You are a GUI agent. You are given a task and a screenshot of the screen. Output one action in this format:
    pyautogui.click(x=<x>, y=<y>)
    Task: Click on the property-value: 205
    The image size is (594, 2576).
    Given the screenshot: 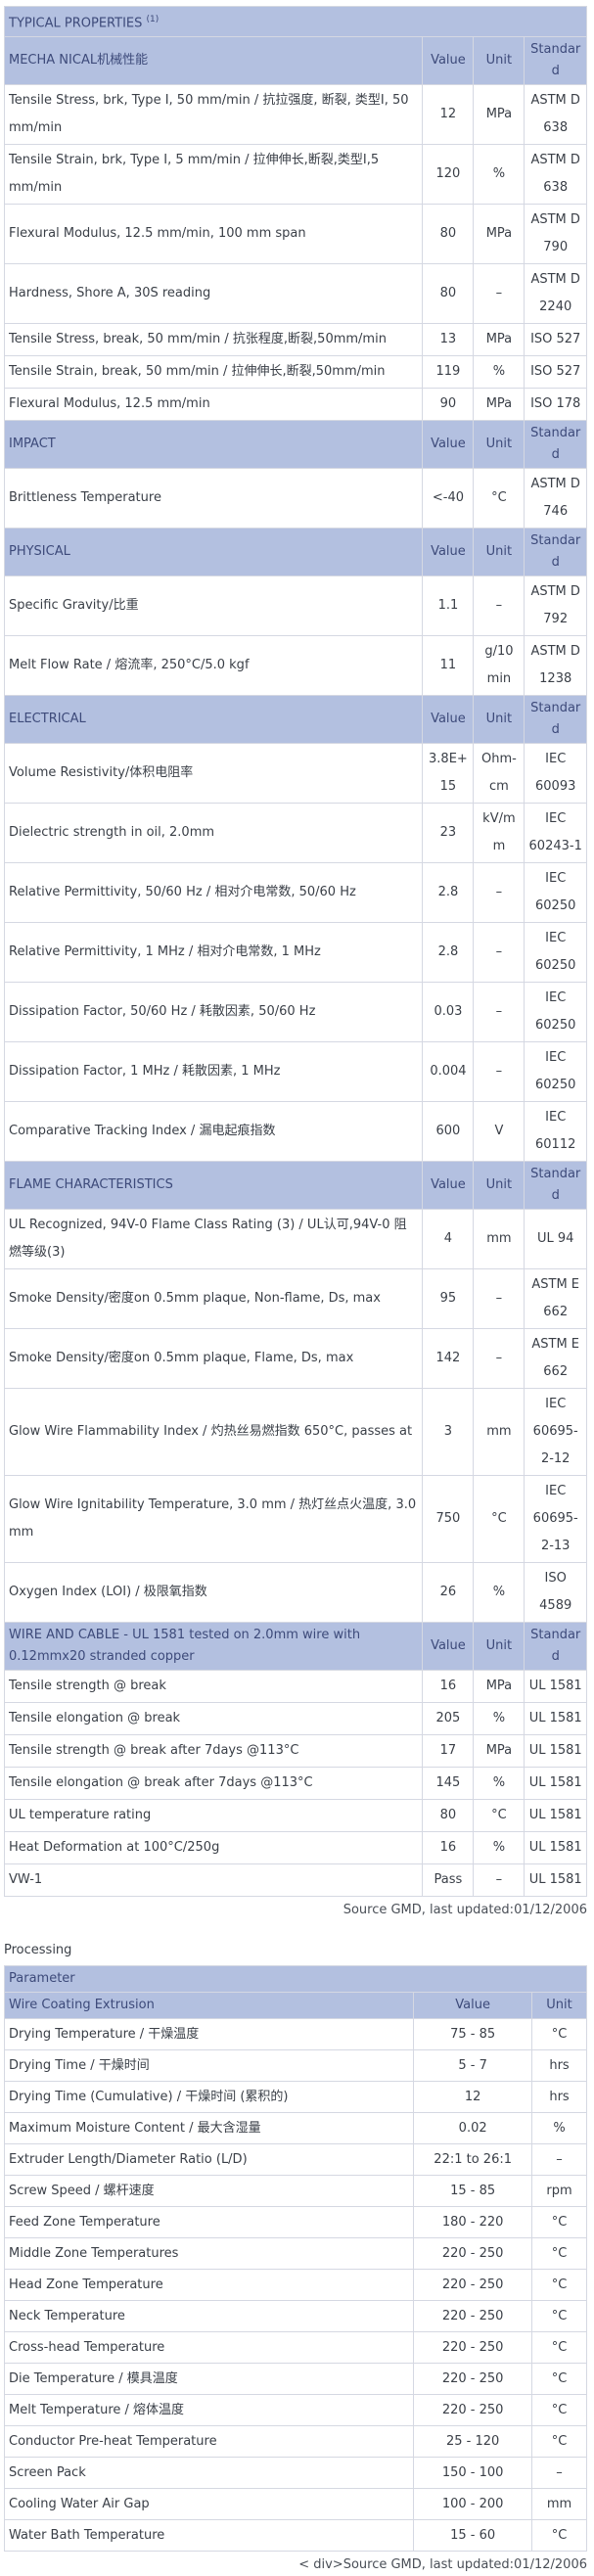 What is the action you would take?
    pyautogui.click(x=448, y=1719)
    